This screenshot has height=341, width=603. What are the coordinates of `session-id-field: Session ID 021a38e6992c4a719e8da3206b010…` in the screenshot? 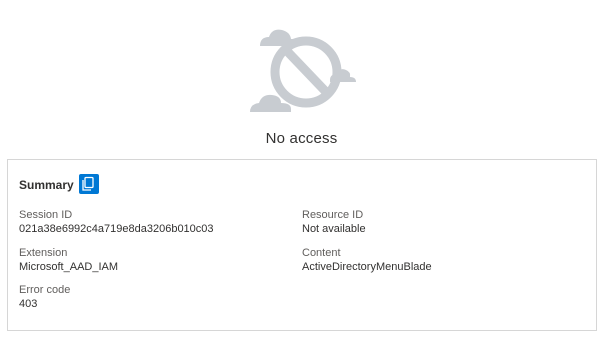 It's located at (116, 222).